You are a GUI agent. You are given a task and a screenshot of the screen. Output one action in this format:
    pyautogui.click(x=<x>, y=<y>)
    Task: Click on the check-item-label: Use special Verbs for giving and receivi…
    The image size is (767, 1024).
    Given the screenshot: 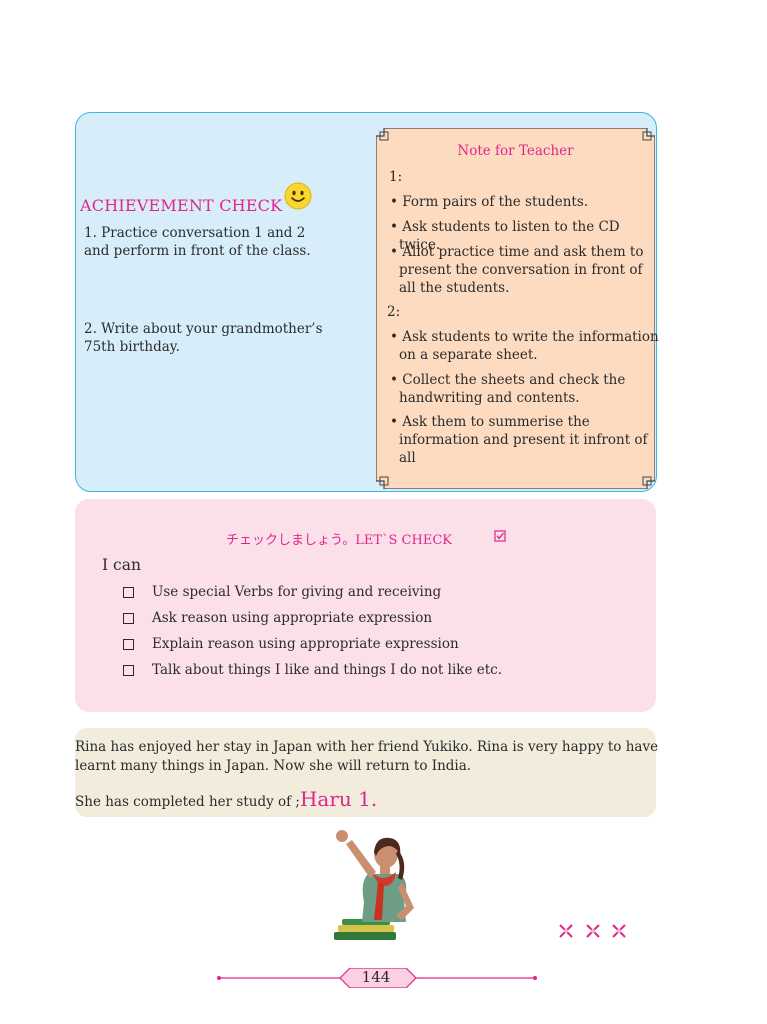 What is the action you would take?
    pyautogui.click(x=297, y=592)
    